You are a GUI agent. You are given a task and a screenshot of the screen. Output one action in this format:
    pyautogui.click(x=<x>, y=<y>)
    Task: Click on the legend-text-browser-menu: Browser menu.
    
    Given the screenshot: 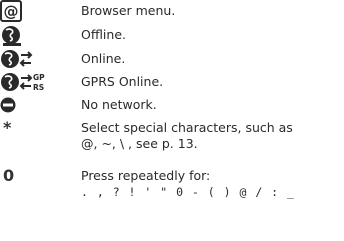 What is the action you would take?
    pyautogui.click(x=128, y=10)
    